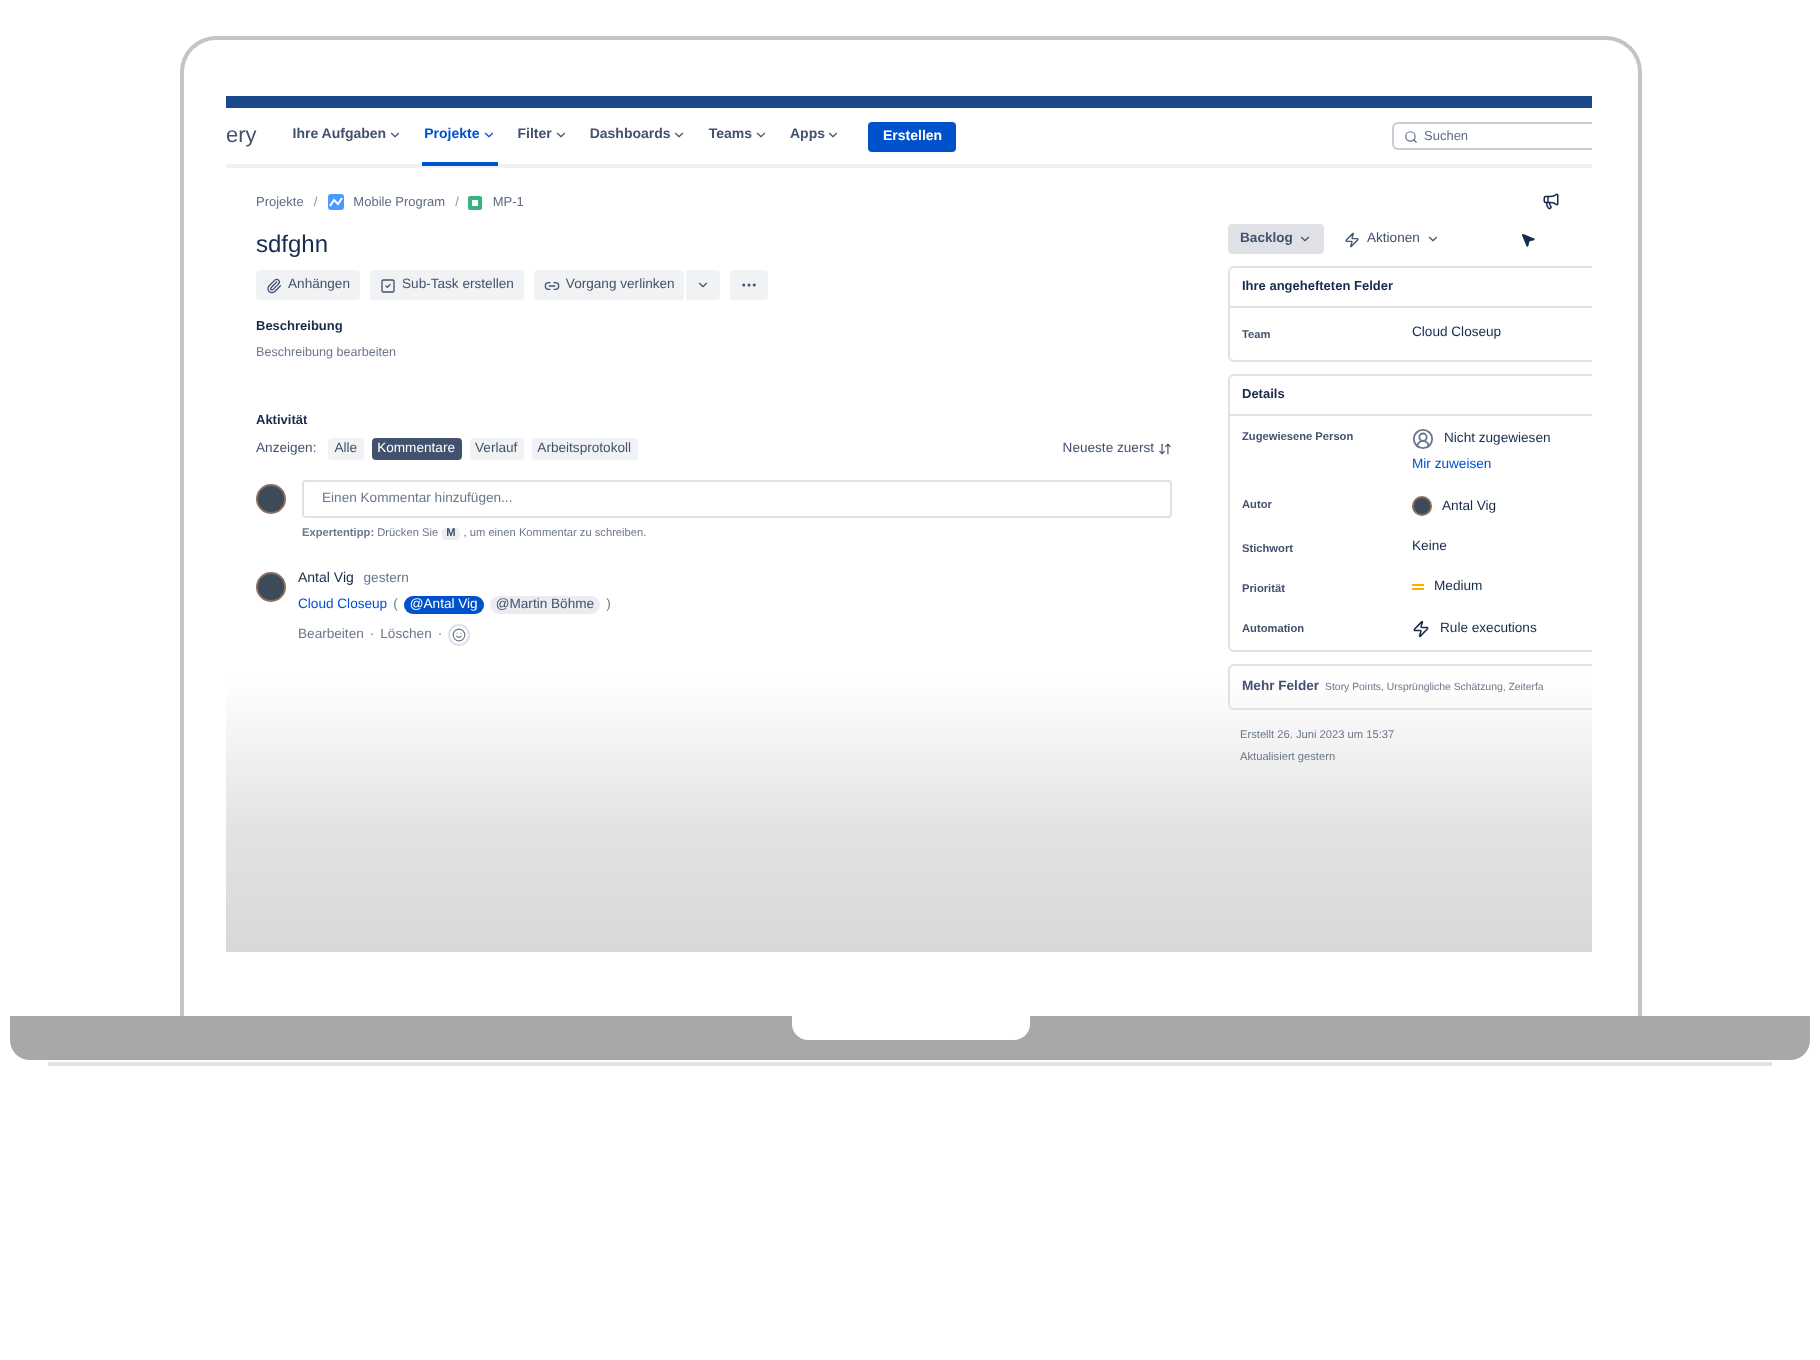  What do you see at coordinates (1165, 449) in the screenshot?
I see `sort-icon` at bounding box center [1165, 449].